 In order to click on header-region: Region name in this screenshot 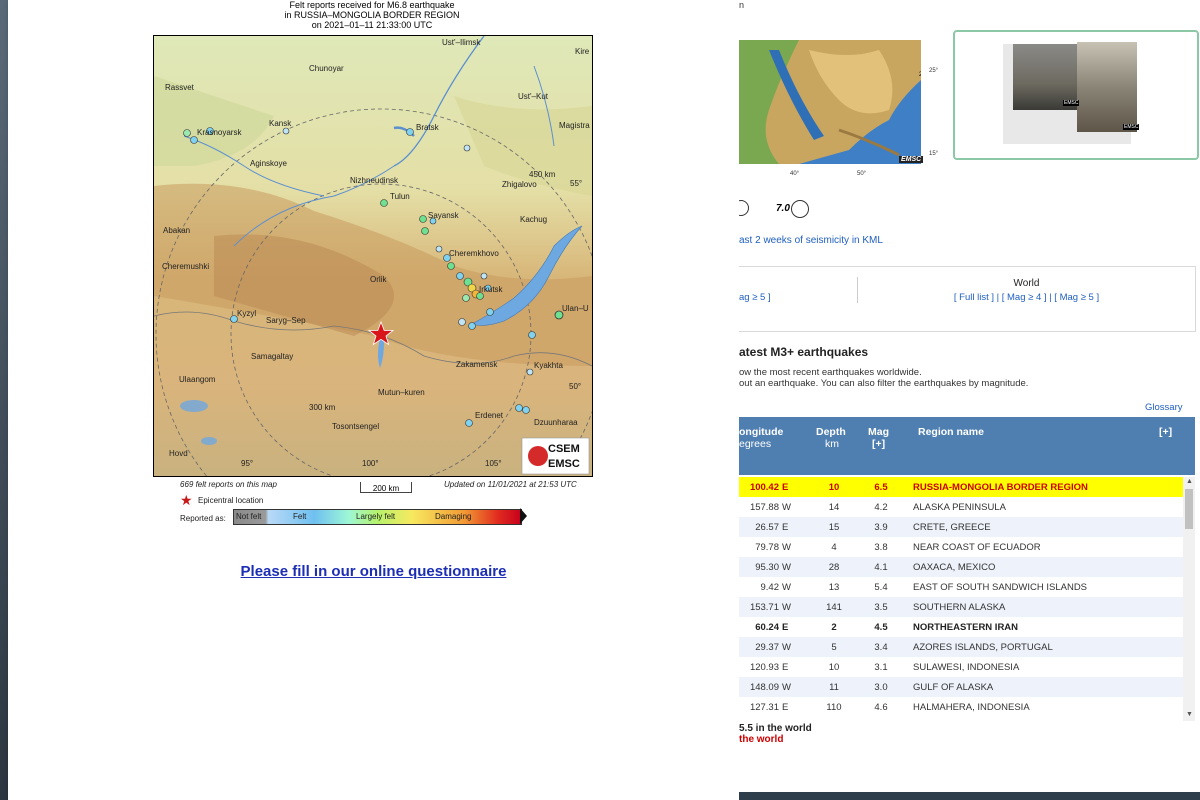, I will do `click(951, 432)`.